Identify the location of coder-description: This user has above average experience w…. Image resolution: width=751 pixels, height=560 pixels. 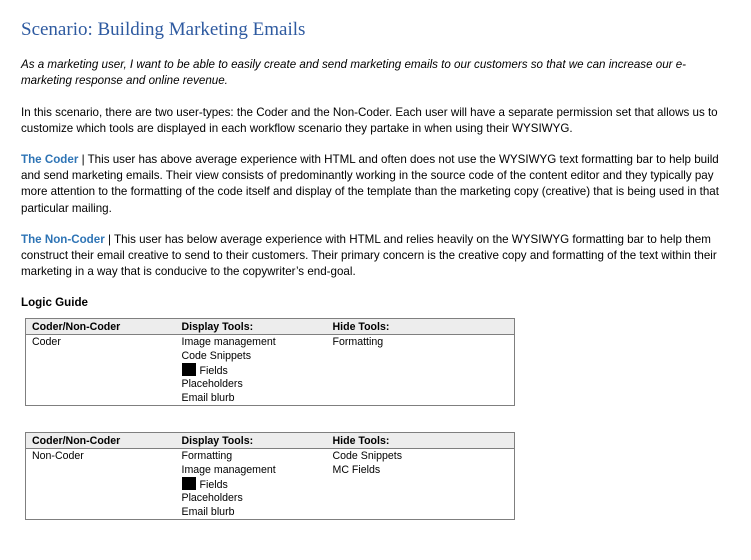
(370, 184).